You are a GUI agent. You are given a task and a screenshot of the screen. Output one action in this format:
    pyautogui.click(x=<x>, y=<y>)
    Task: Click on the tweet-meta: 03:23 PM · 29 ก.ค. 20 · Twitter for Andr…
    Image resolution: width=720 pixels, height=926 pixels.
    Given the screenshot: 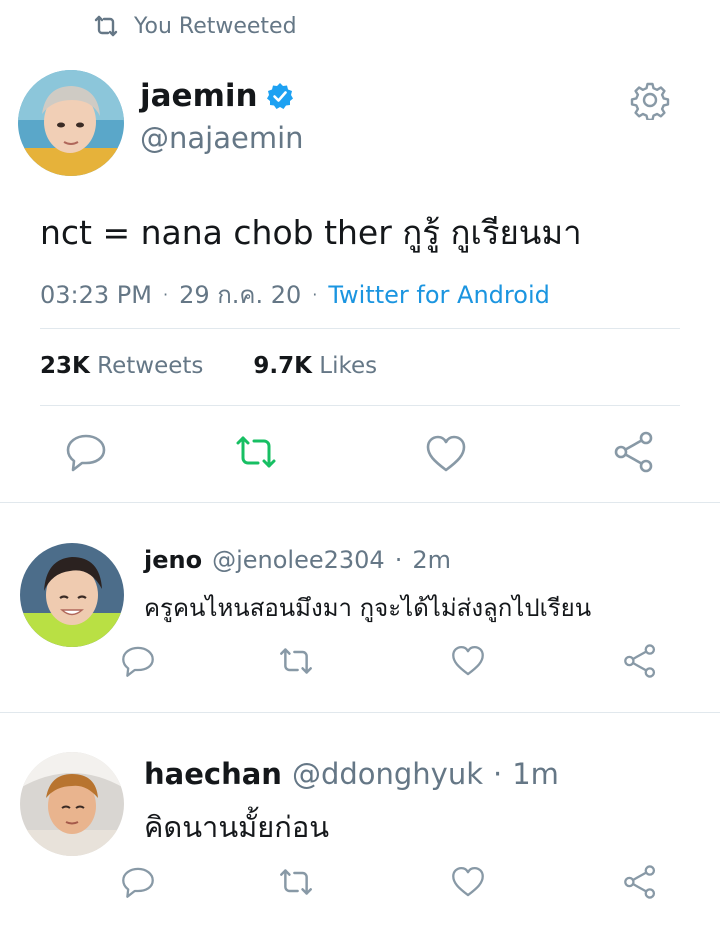 What is the action you would take?
    pyautogui.click(x=295, y=294)
    